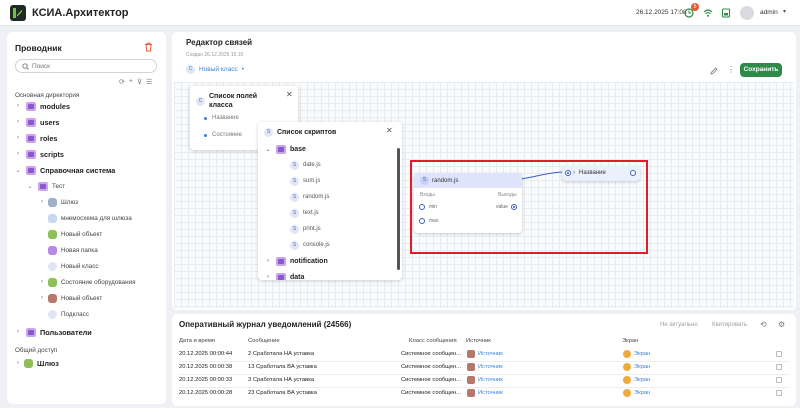 The width and height of the screenshot is (800, 408). I want to click on field-item: Состояние, so click(223, 135).